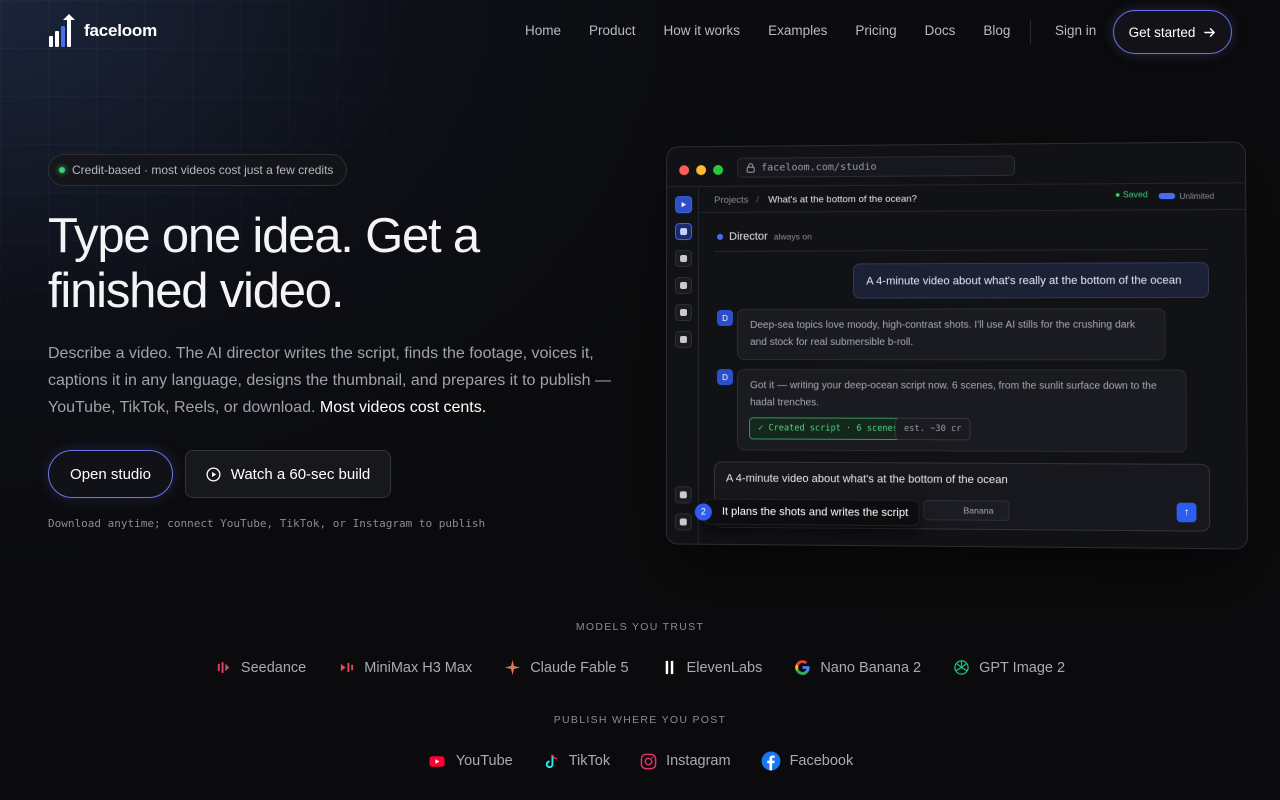  Describe the element at coordinates (750, 168) in the screenshot. I see `lock-icon` at that location.